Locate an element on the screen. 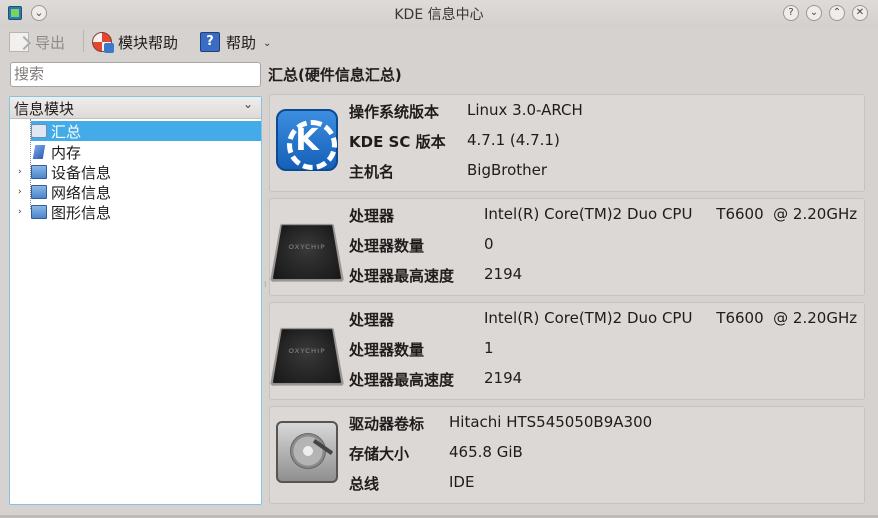  maximize-button: ⌃ is located at coordinates (837, 13).